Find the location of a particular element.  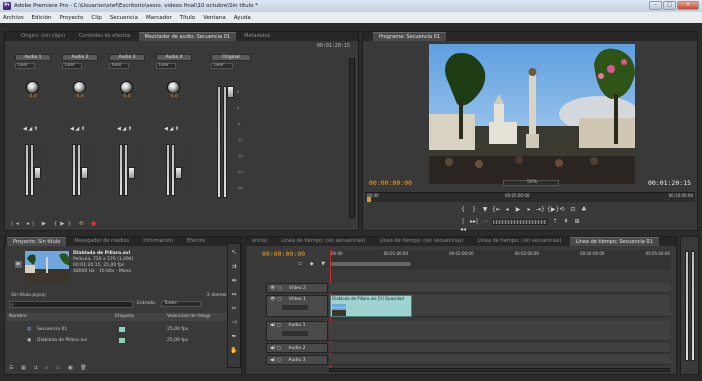

mixer-scrollbar is located at coordinates (352, 138).